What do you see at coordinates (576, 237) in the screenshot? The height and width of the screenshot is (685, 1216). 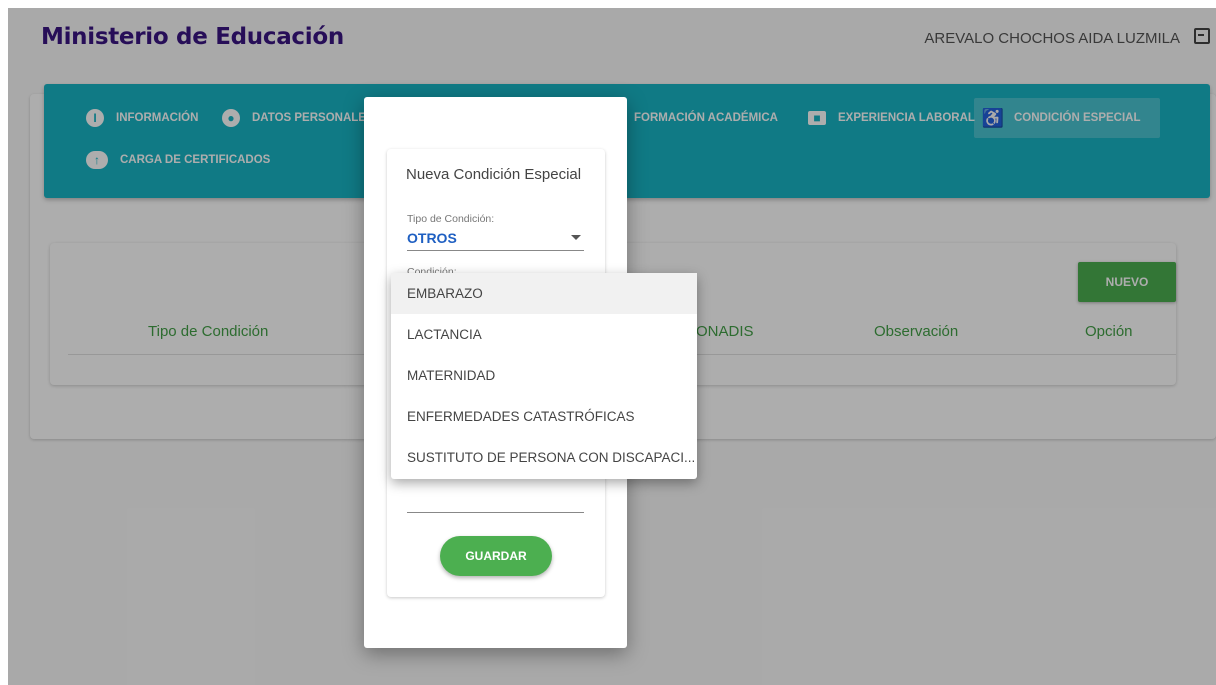 I see `chevron-down-icon` at bounding box center [576, 237].